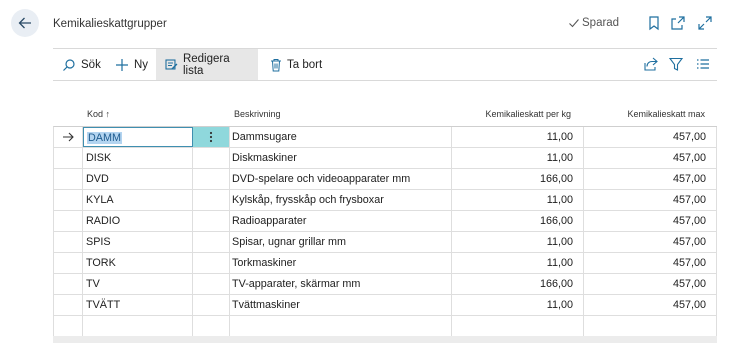 The height and width of the screenshot is (343, 749). Describe the element at coordinates (110, 24) in the screenshot. I see `page-title: Kemikalieskattgrupper` at that location.